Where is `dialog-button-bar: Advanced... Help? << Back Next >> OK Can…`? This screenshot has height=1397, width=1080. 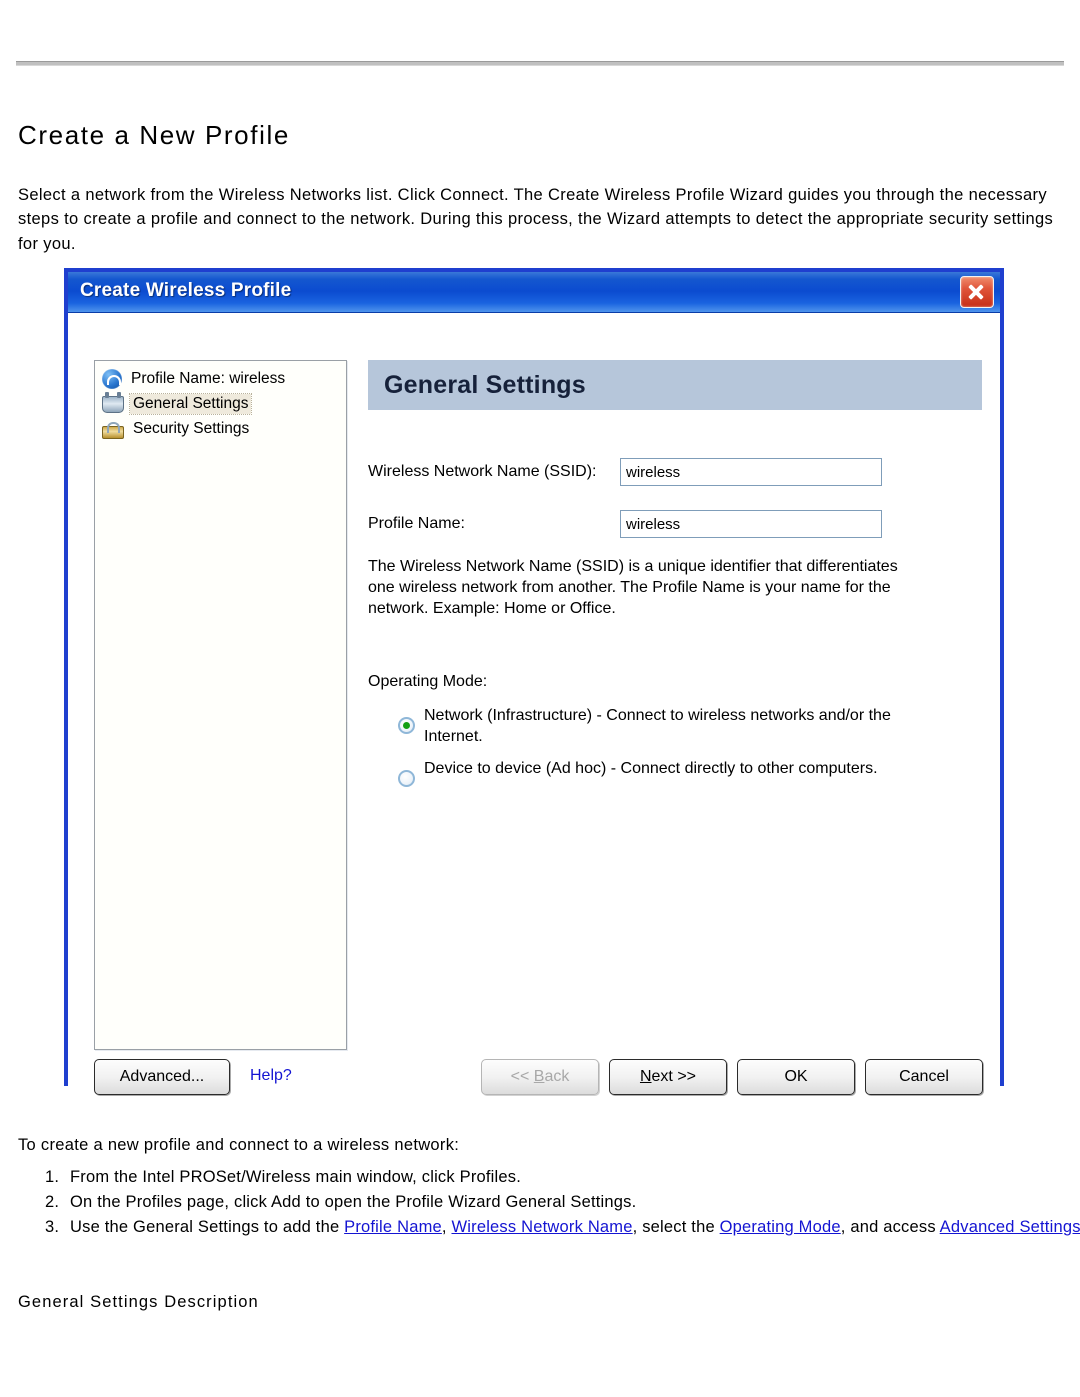
dialog-button-bar: Advanced... Help? << Back Next >> OK Can… is located at coordinates (534, 1083).